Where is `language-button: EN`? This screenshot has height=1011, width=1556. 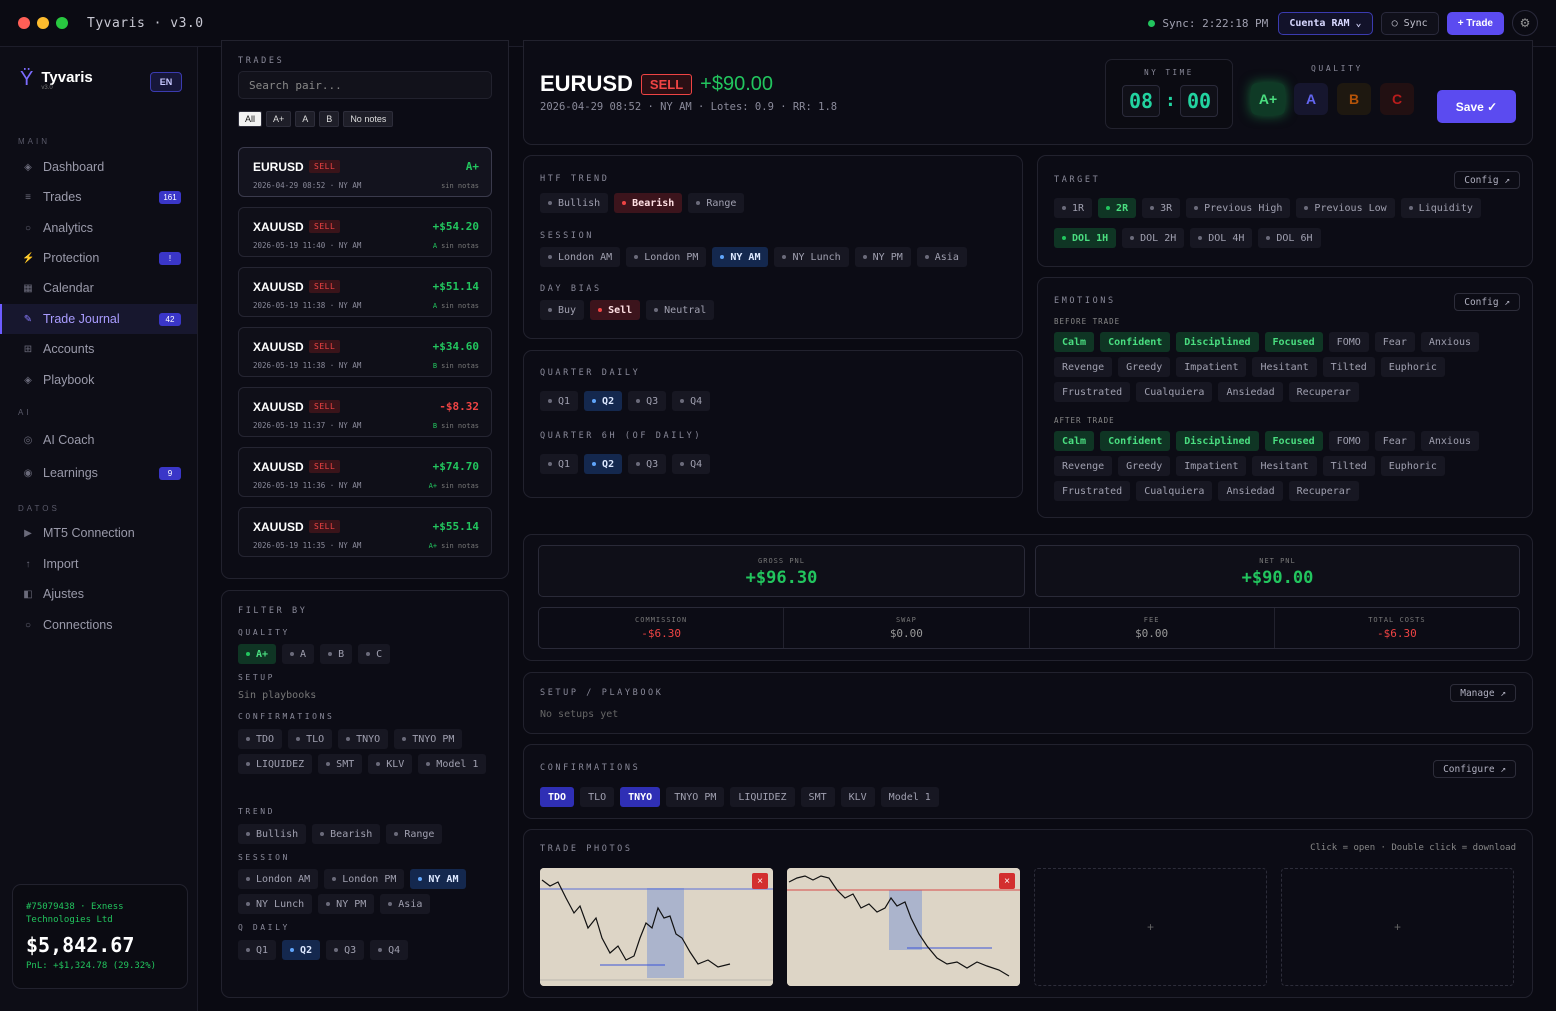
language-button: EN is located at coordinates (166, 82).